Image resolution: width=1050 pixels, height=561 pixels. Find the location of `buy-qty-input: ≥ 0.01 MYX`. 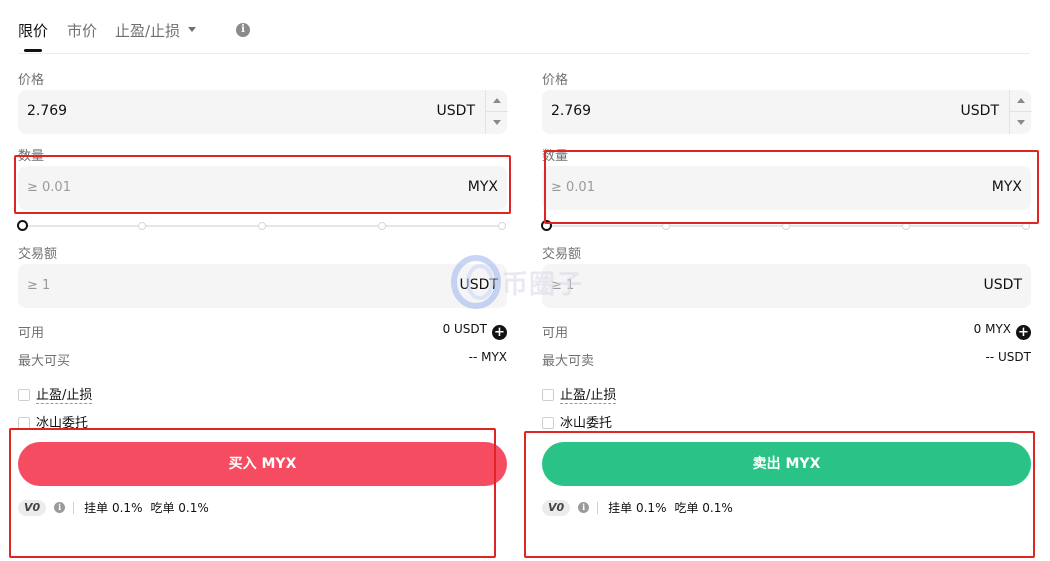

buy-qty-input: ≥ 0.01 MYX is located at coordinates (262, 188).